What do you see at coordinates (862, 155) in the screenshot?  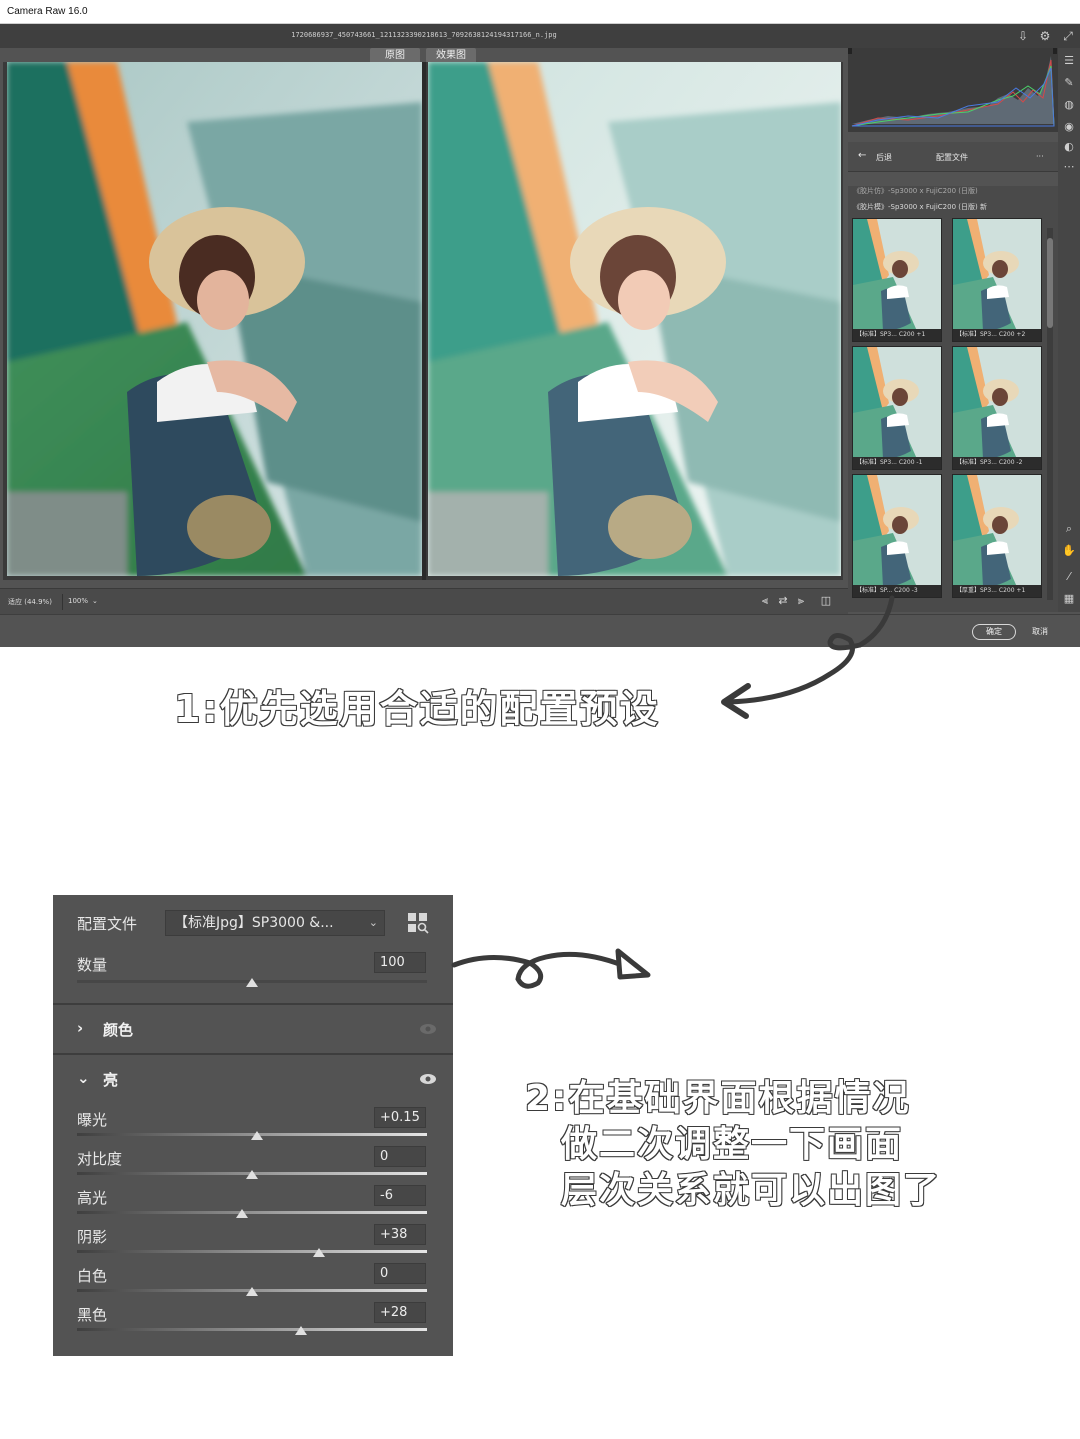 I see `back-arrow-icon: ←` at bounding box center [862, 155].